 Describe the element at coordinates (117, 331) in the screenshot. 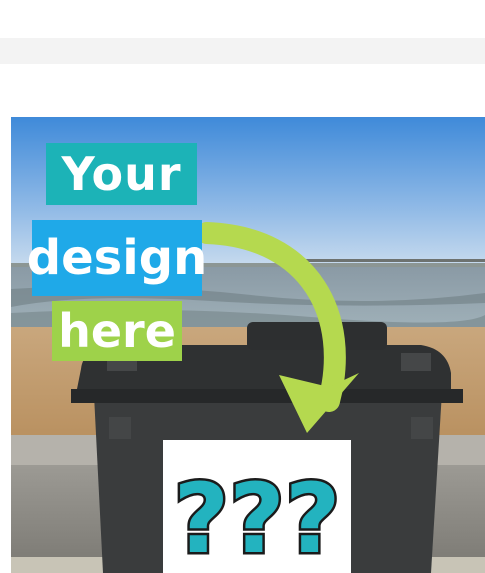

I see `banner-line-here: here` at that location.